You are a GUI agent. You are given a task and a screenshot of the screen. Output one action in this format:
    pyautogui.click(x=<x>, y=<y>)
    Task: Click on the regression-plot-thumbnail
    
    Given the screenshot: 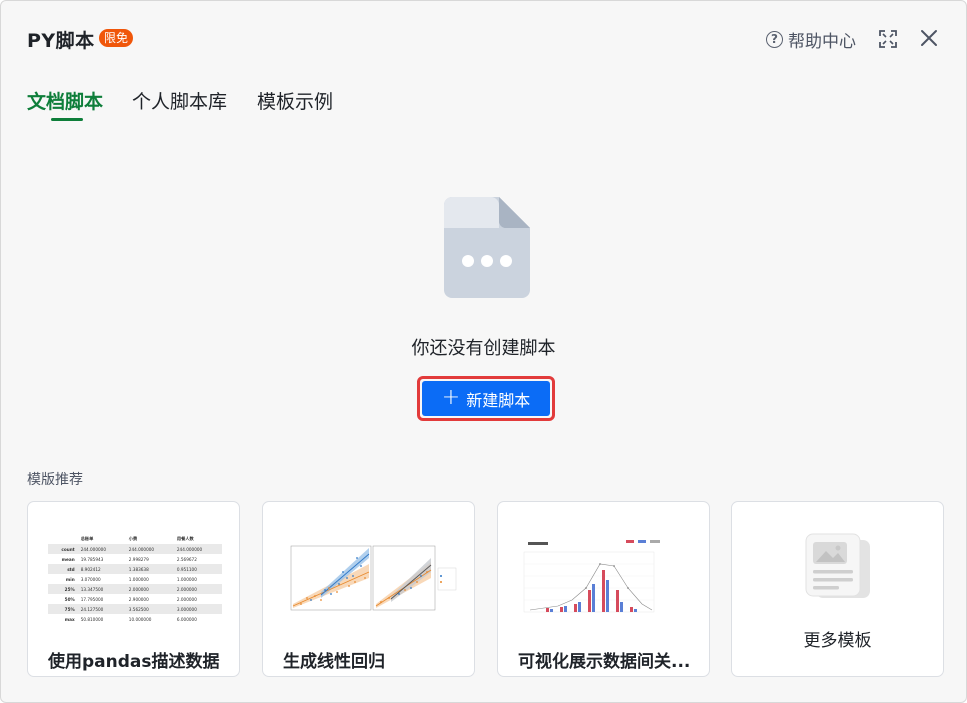 What is the action you would take?
    pyautogui.click(x=373, y=578)
    